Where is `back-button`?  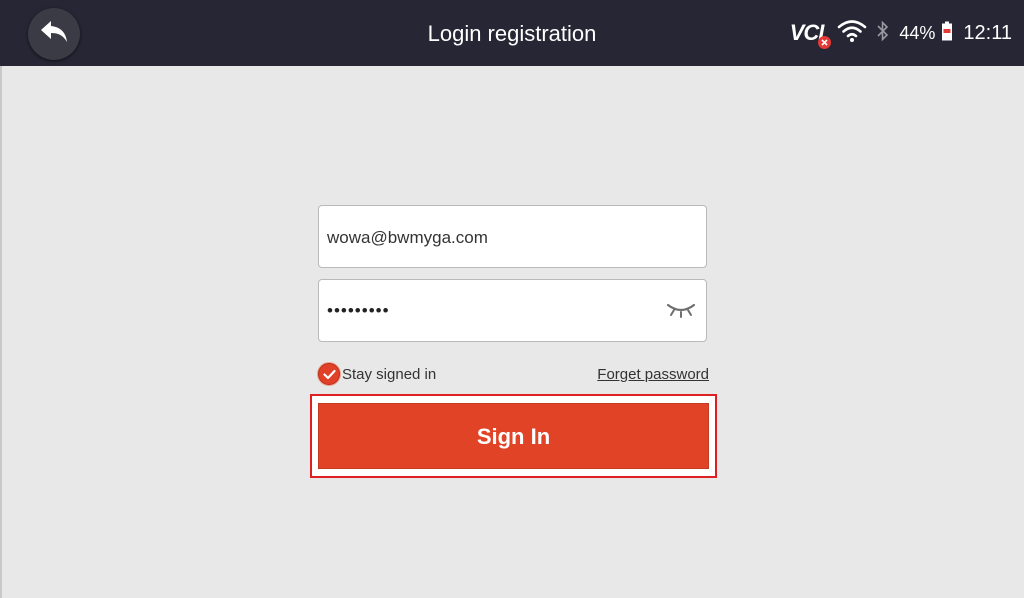
back-button is located at coordinates (54, 34).